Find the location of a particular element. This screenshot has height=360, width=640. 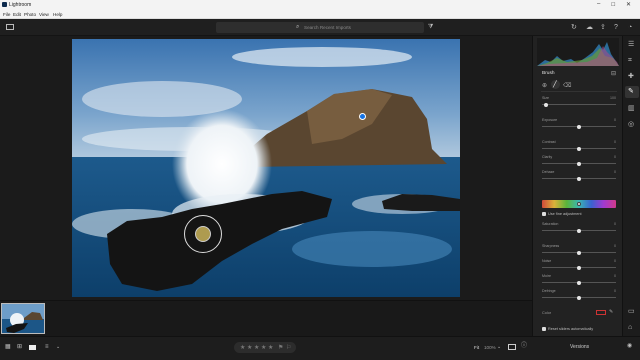

filmstrip is located at coordinates (266, 318).